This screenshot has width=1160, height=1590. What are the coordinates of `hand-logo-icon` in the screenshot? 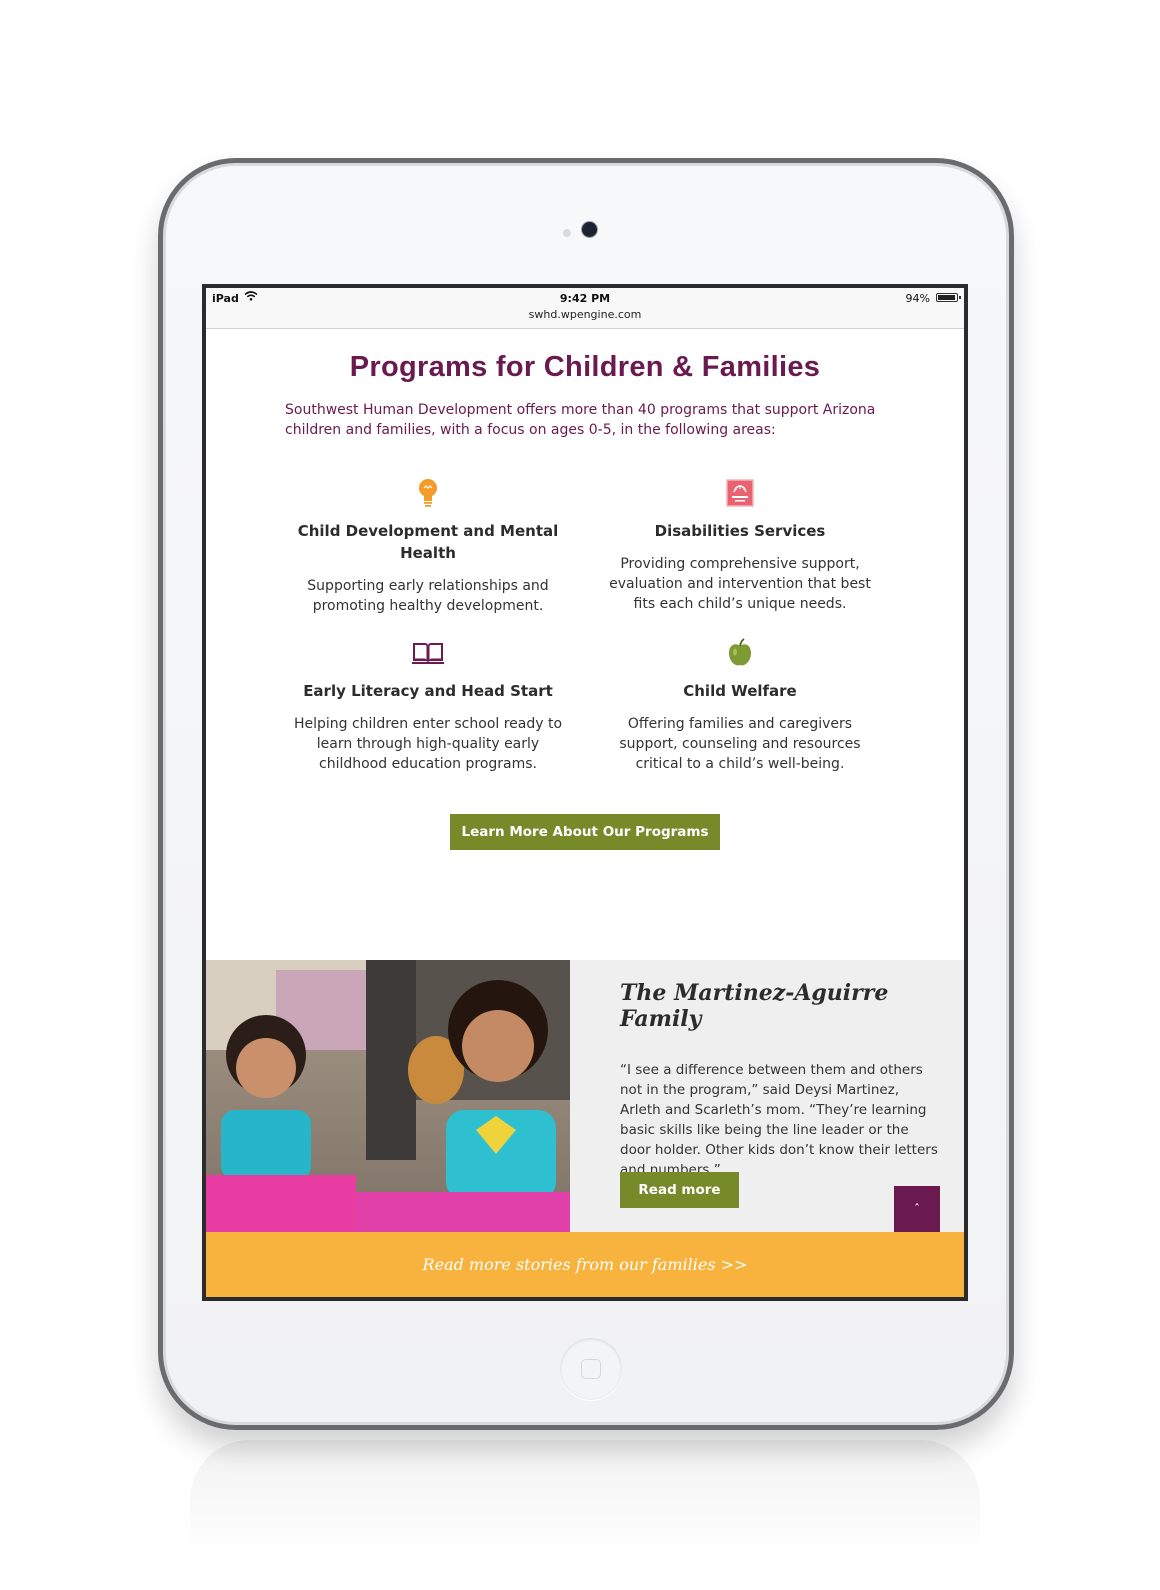 It's located at (740, 493).